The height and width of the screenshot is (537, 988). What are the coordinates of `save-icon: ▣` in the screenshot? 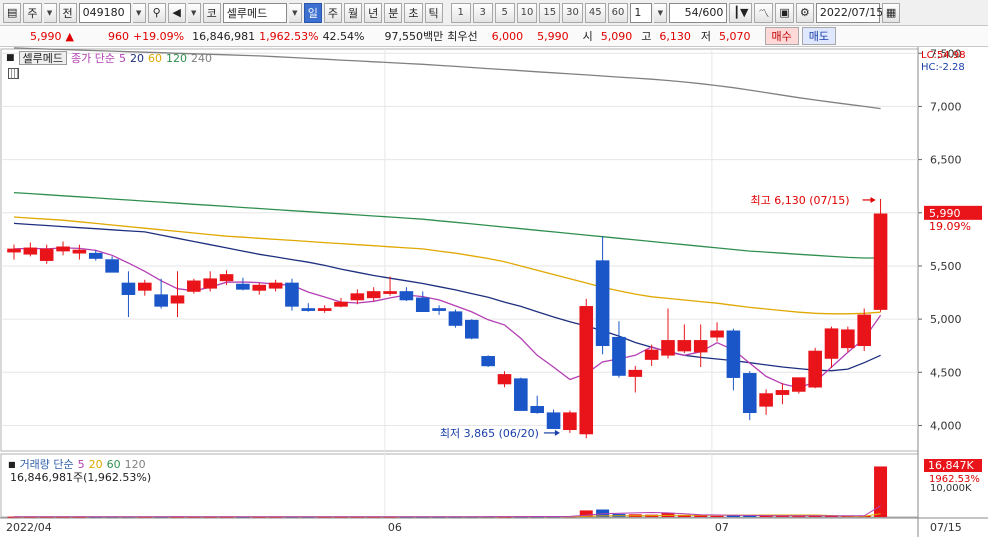 It's located at (784, 12).